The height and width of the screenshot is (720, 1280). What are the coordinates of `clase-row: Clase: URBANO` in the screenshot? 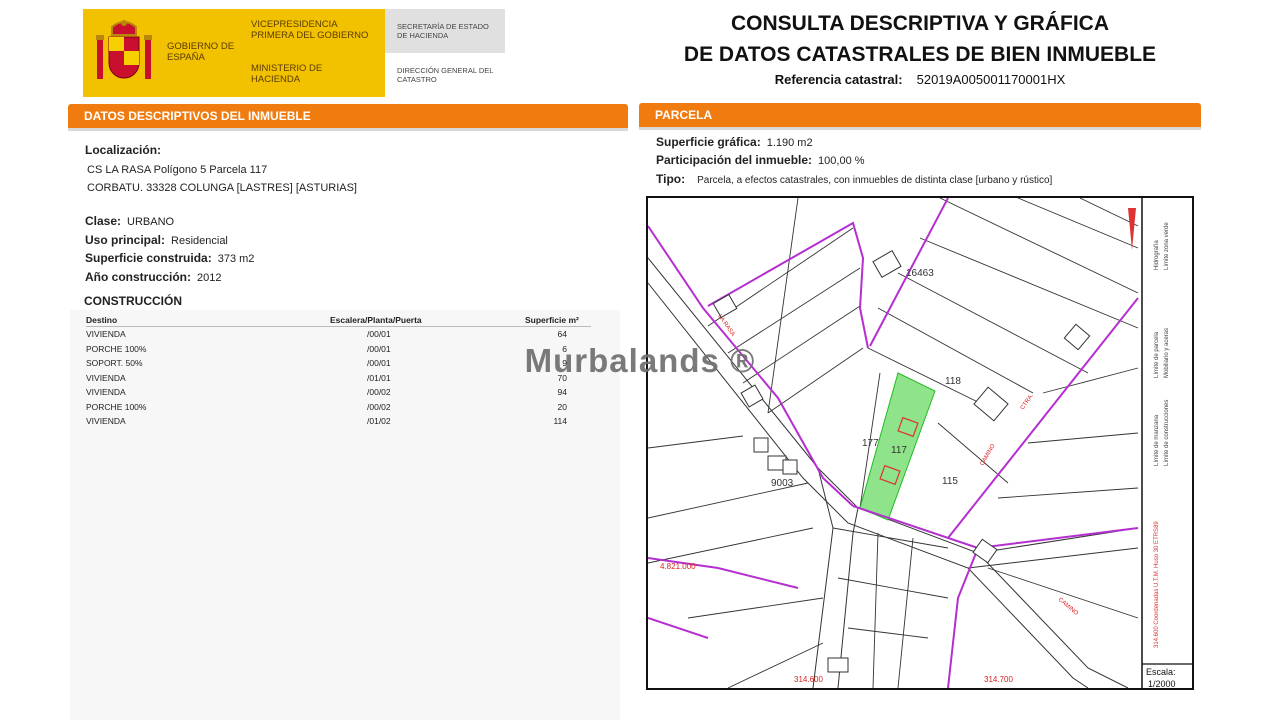 It's located at (129, 221).